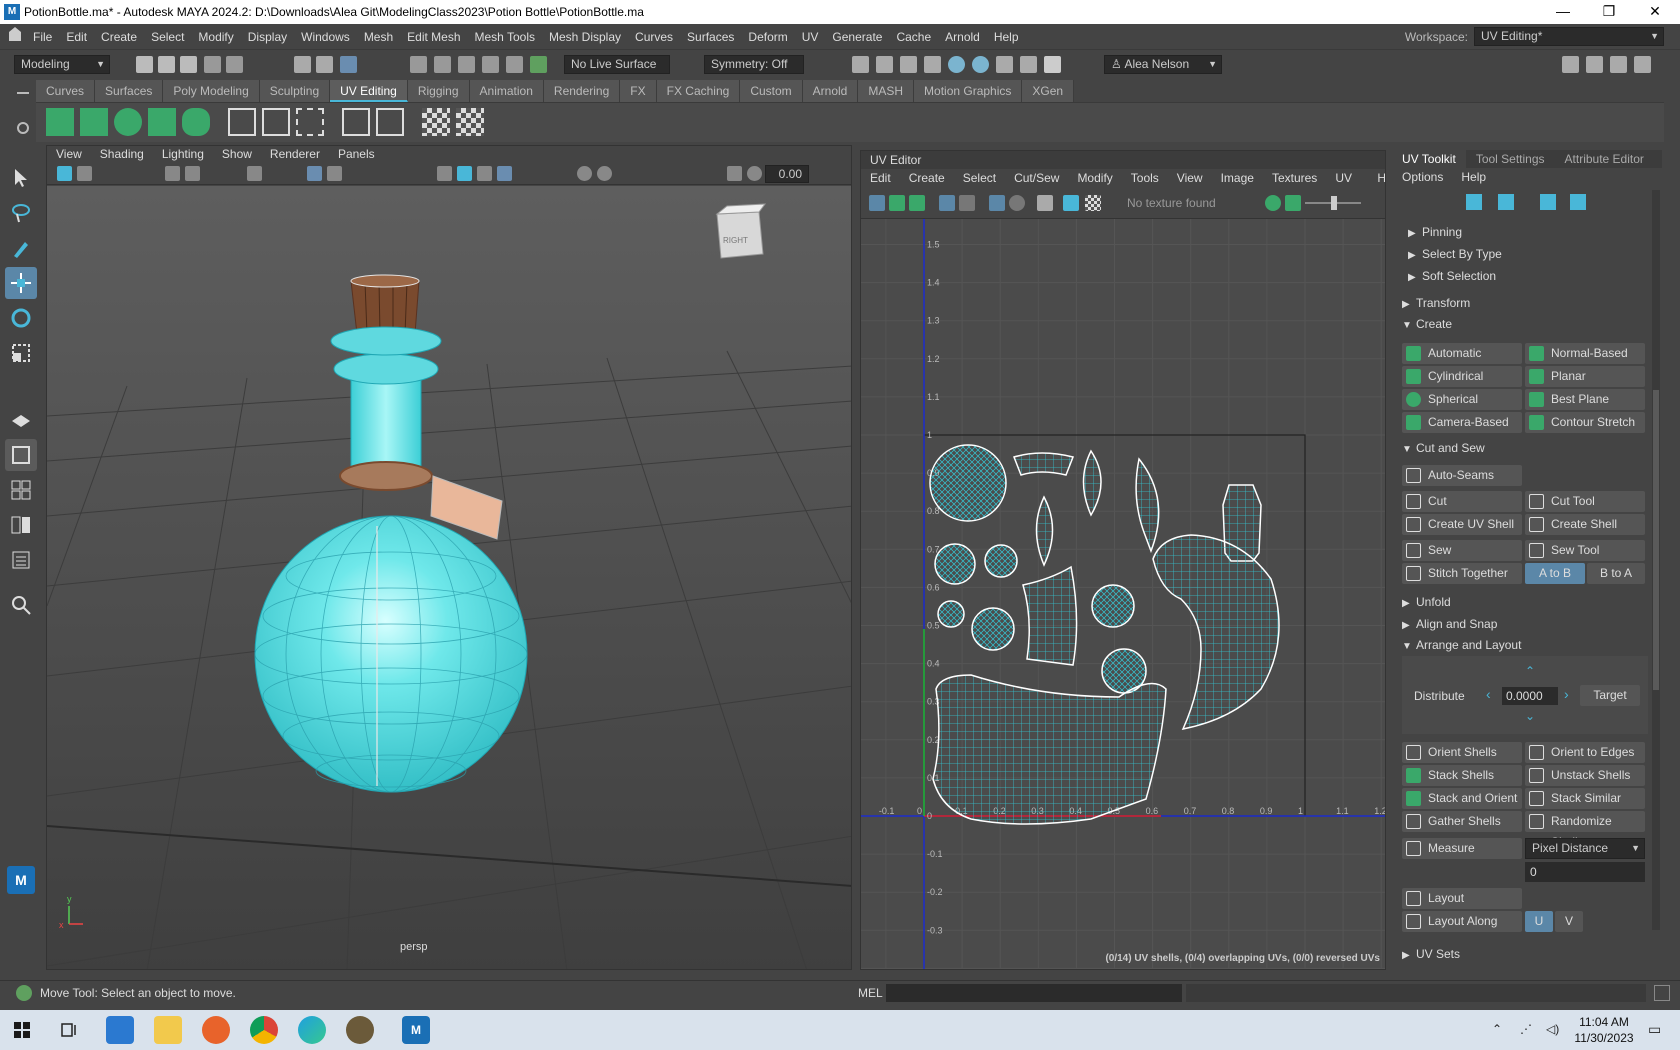  I want to click on uv-menu-create: Create, so click(927, 178).